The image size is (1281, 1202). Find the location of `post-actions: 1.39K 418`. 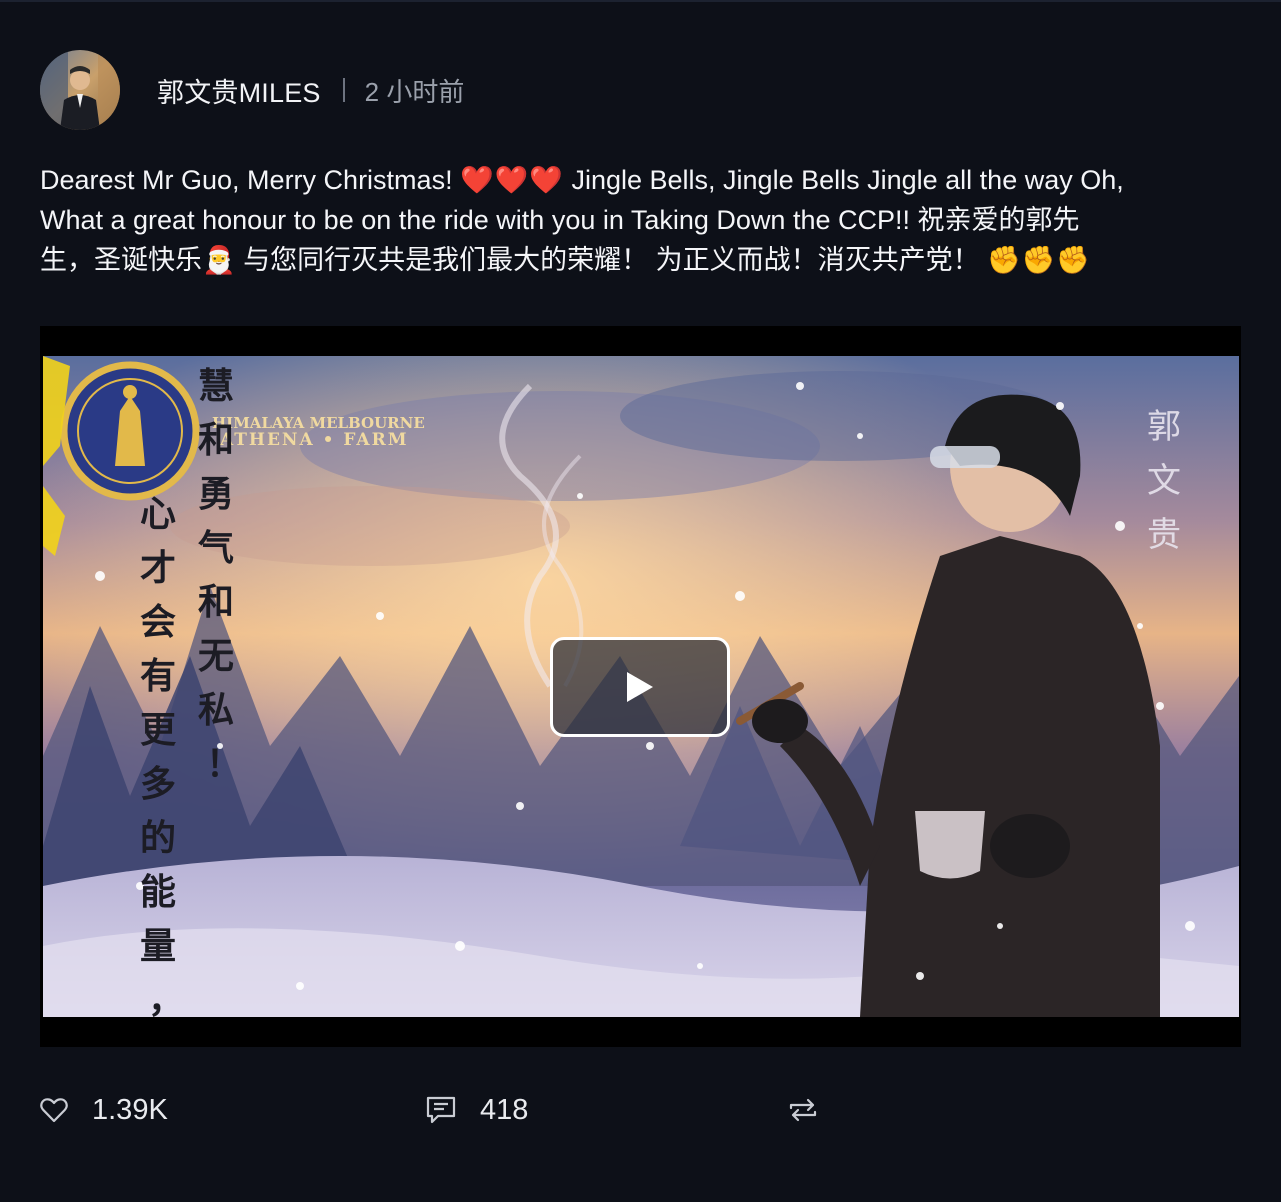

post-actions: 1.39K 418 is located at coordinates (640, 1110).